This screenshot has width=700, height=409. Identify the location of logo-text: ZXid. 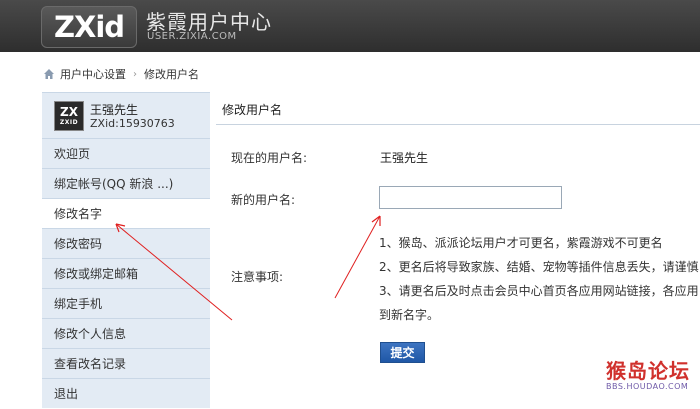
(89, 27).